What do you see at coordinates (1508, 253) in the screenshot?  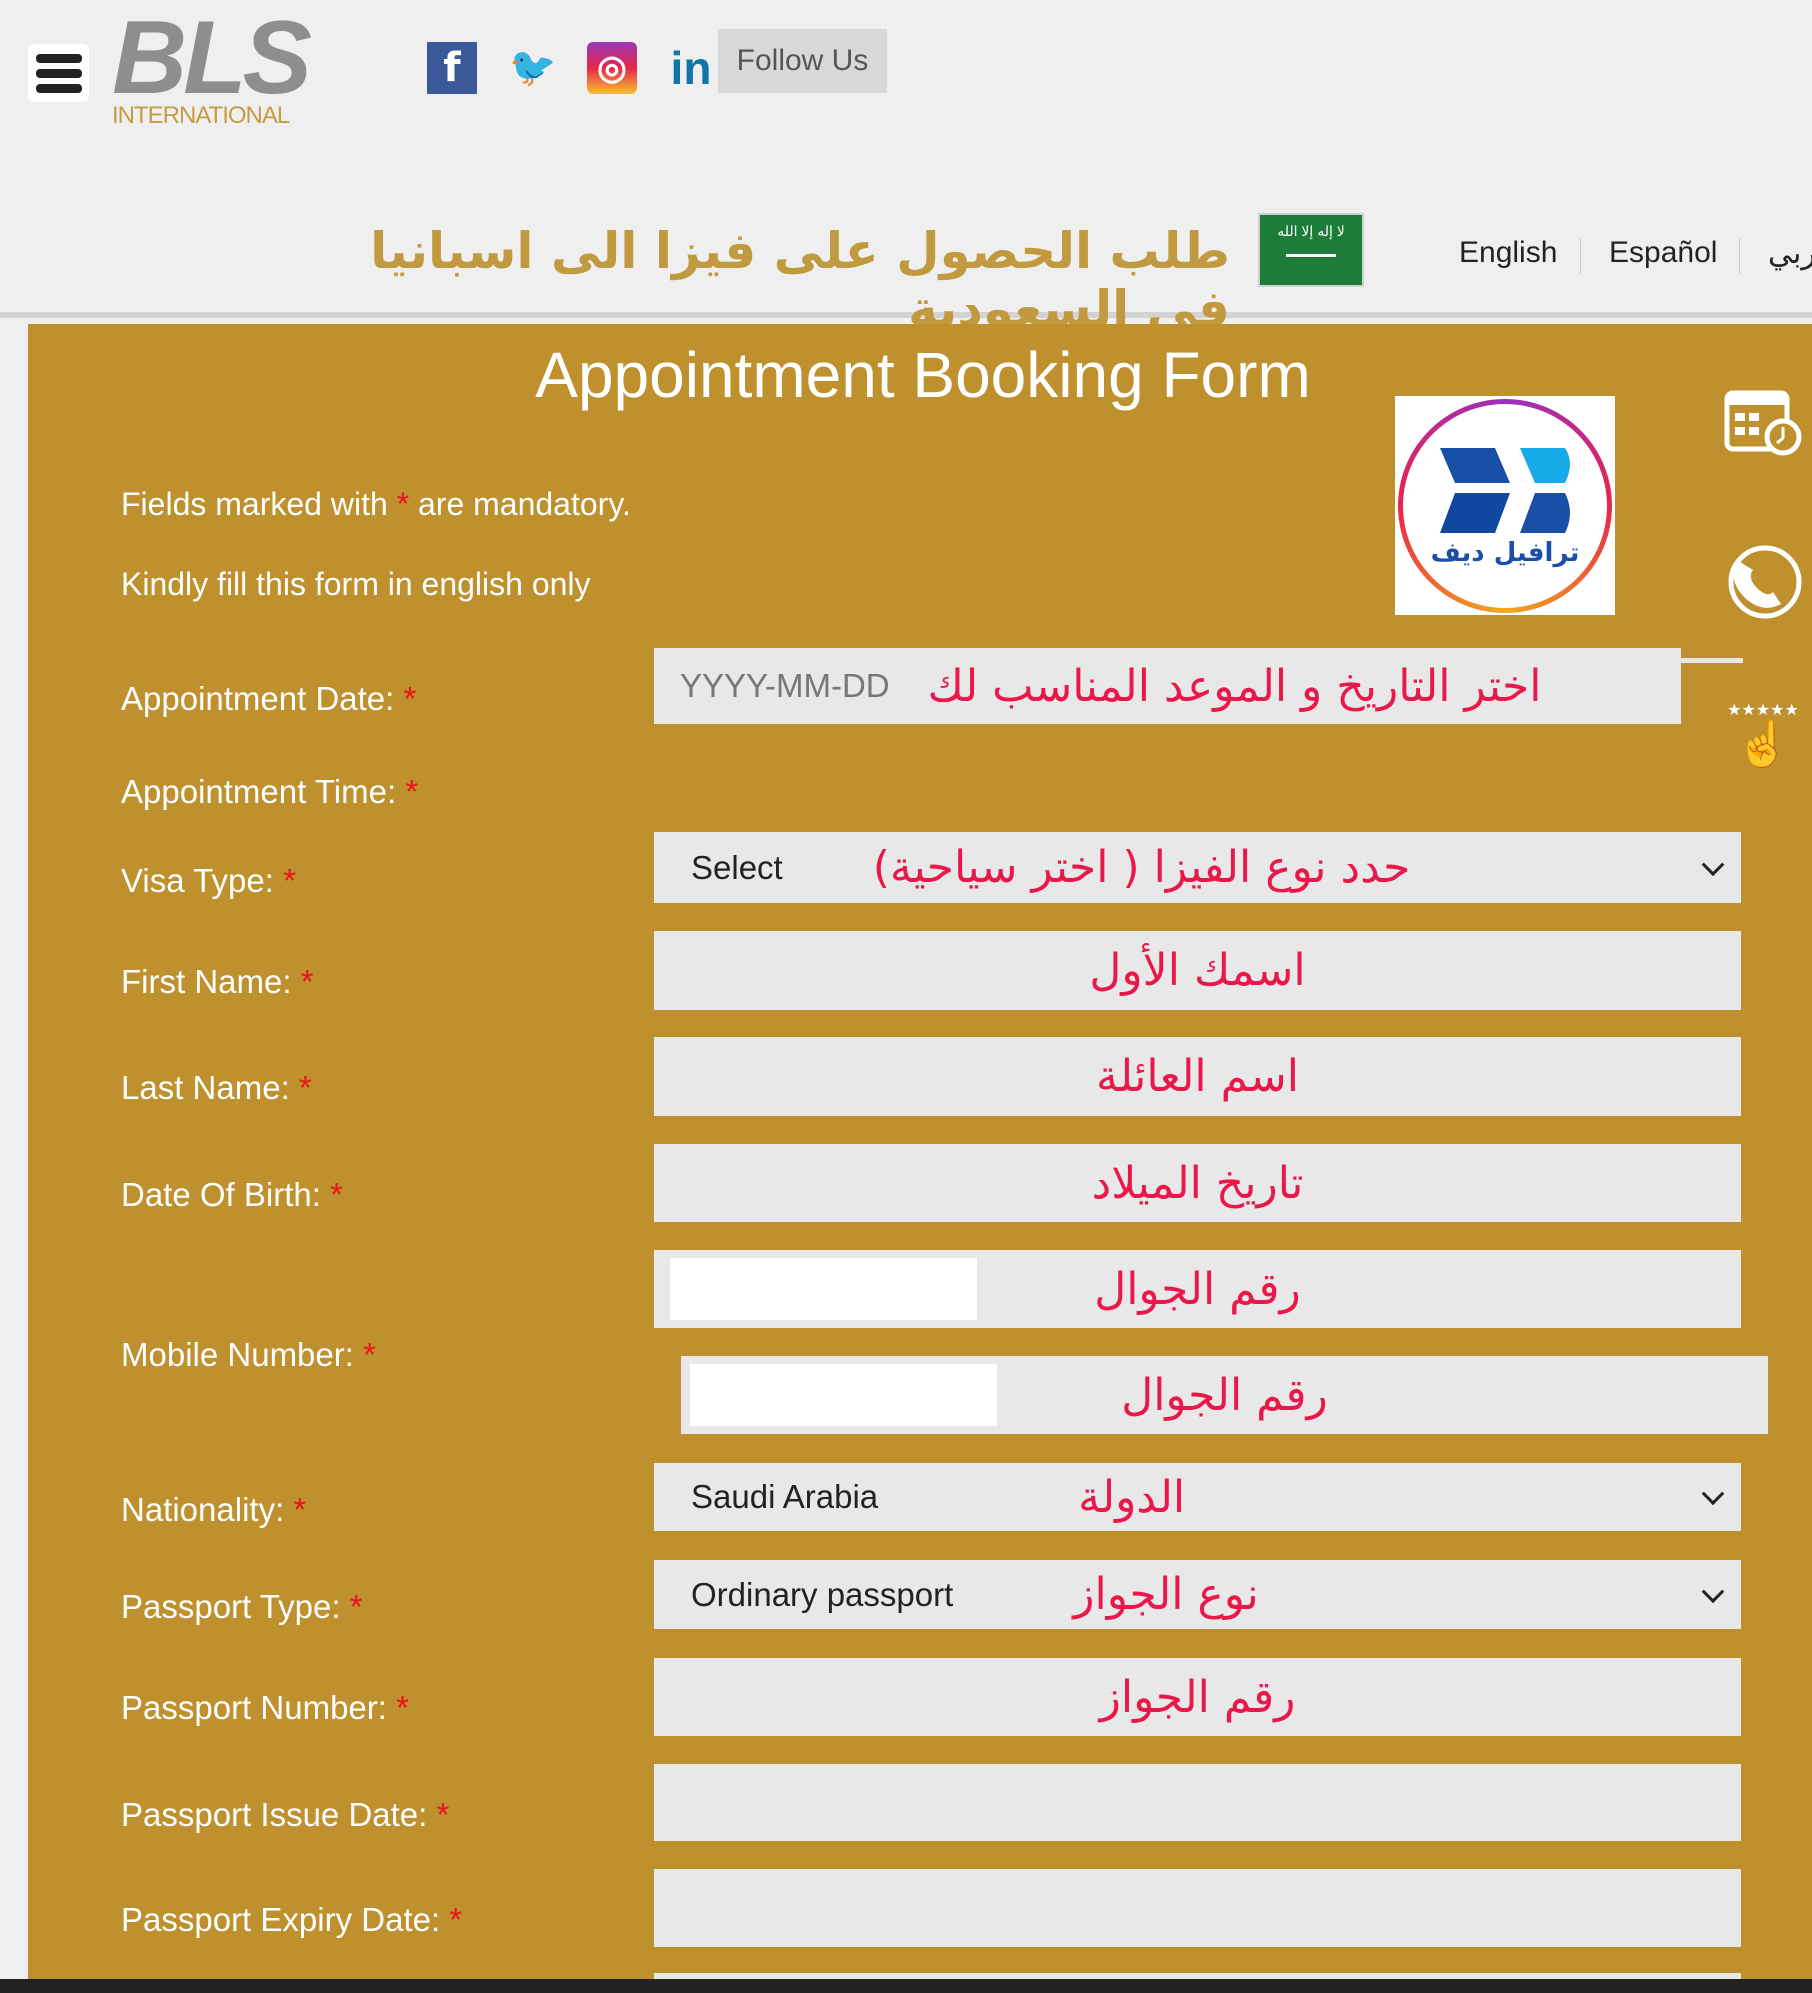 I see `language-english: English` at bounding box center [1508, 253].